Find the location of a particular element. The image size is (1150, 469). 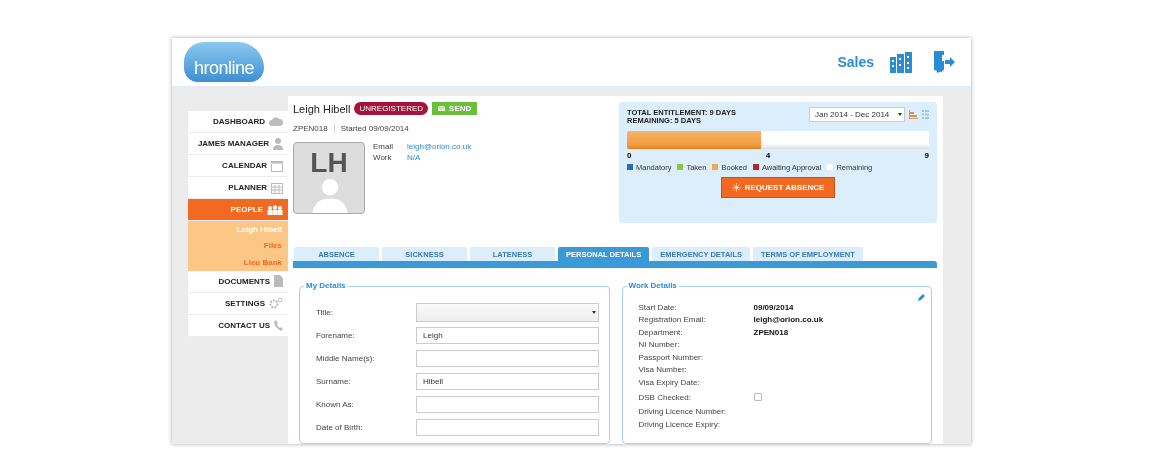

field-label: Registration Email: is located at coordinates (672, 320).